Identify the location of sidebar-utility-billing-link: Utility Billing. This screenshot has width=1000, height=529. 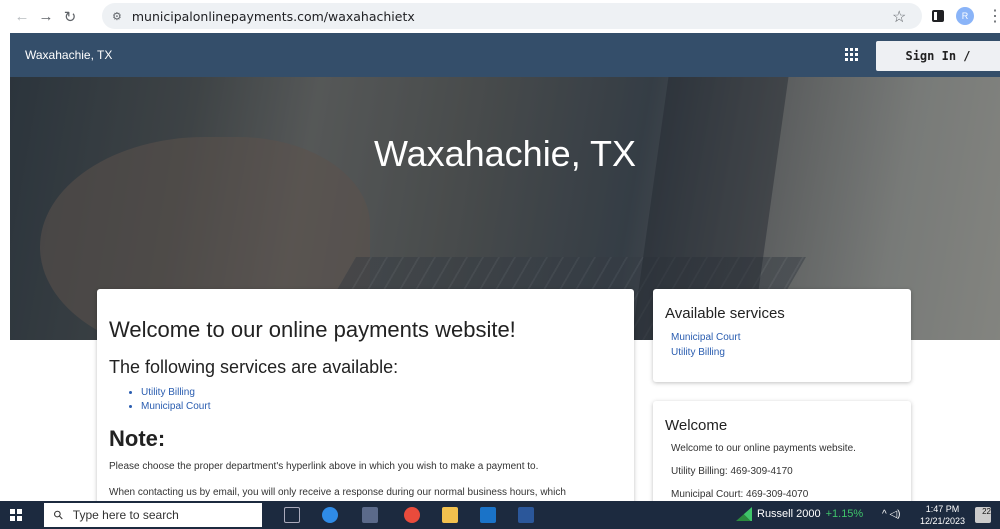
(785, 352).